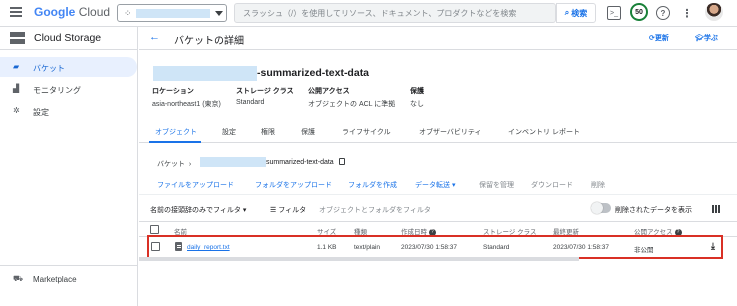 The height and width of the screenshot is (306, 737). Describe the element at coordinates (496, 185) in the screenshot. I see `manage-holds-button: 保留を管理` at that location.